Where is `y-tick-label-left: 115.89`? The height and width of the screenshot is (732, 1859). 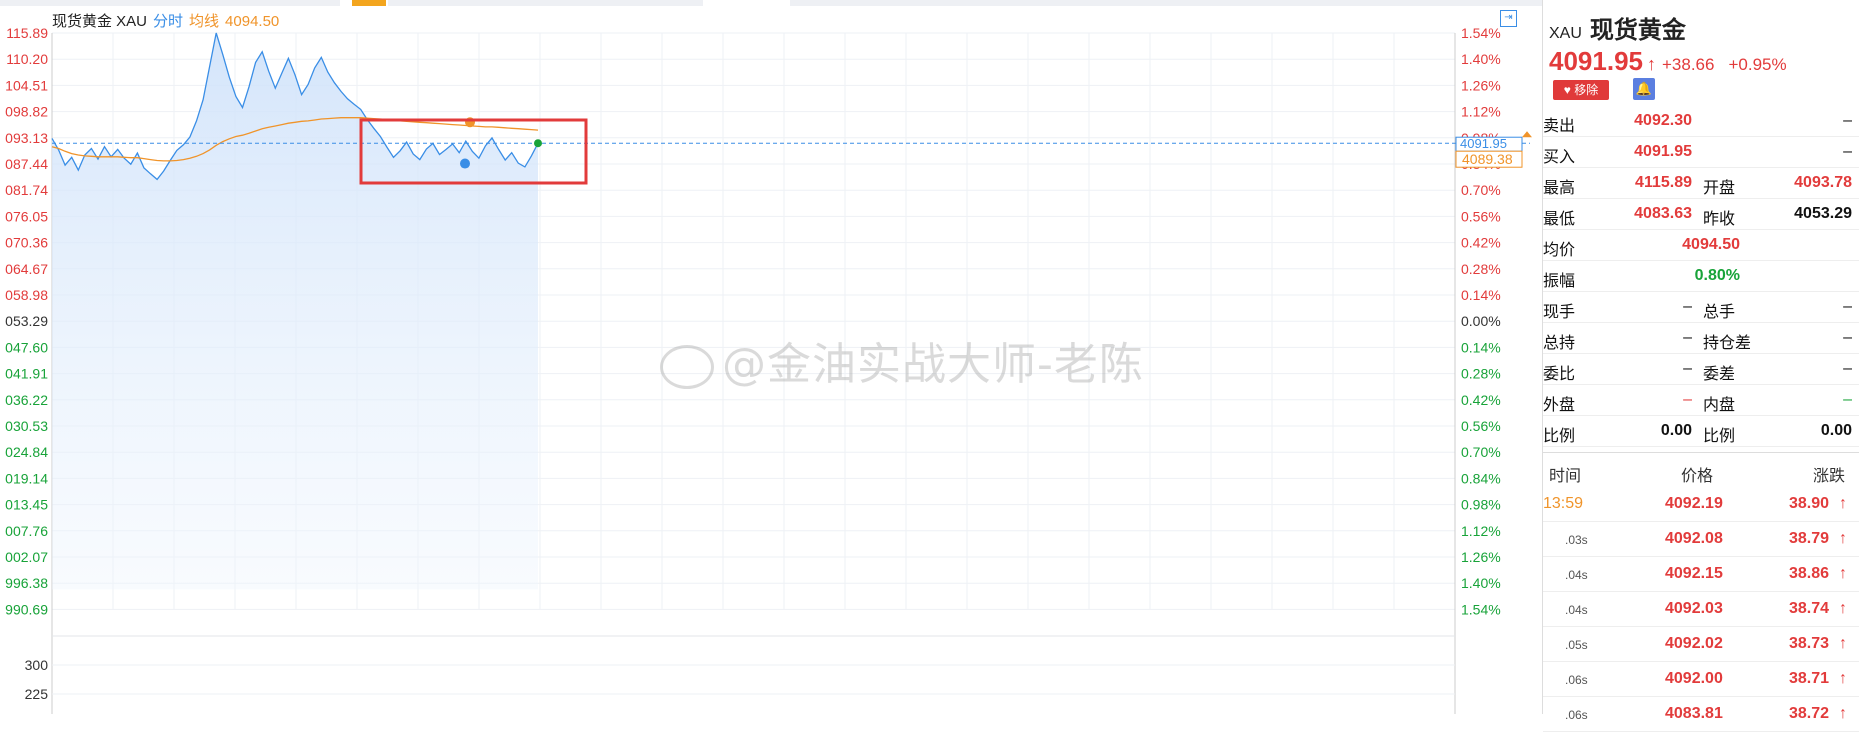 y-tick-label-left: 115.89 is located at coordinates (27, 33).